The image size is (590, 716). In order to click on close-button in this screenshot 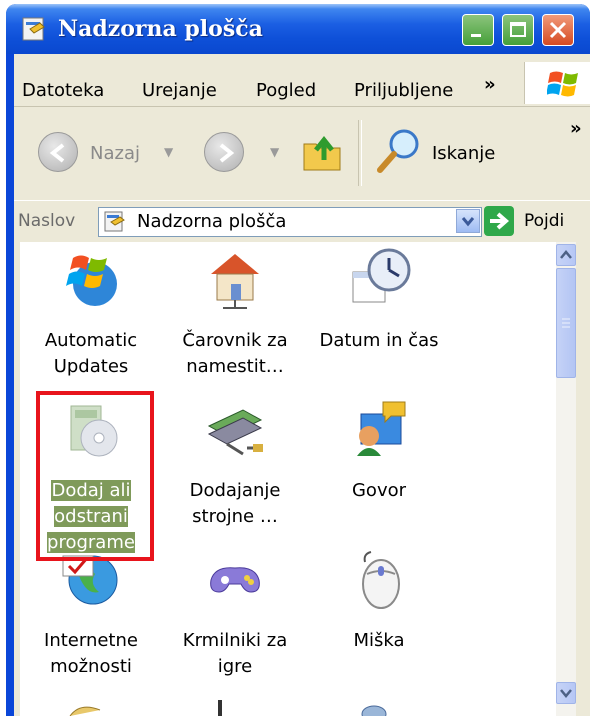, I will do `click(558, 30)`.